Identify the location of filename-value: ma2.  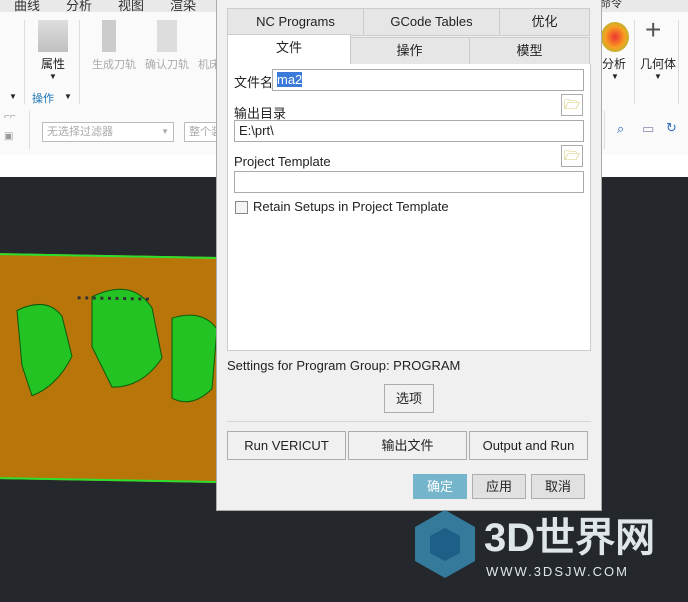
(290, 79).